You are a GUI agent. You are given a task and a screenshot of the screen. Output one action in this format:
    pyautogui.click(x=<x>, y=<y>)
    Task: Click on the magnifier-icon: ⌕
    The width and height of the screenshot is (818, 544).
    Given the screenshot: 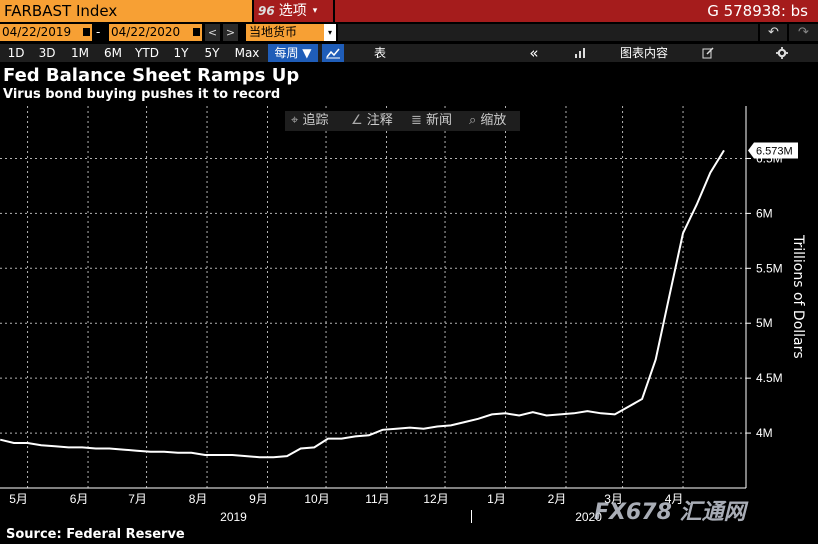 What is the action you would take?
    pyautogui.click(x=473, y=120)
    